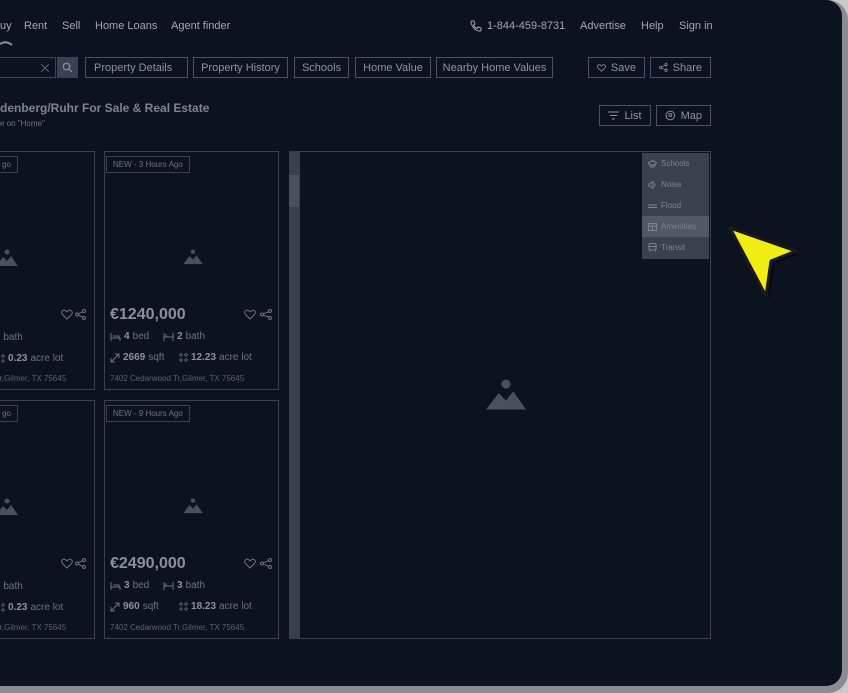 This screenshot has width=848, height=693. What do you see at coordinates (22, 123) in the screenshot?
I see `page-subtitle: e on "Home"` at bounding box center [22, 123].